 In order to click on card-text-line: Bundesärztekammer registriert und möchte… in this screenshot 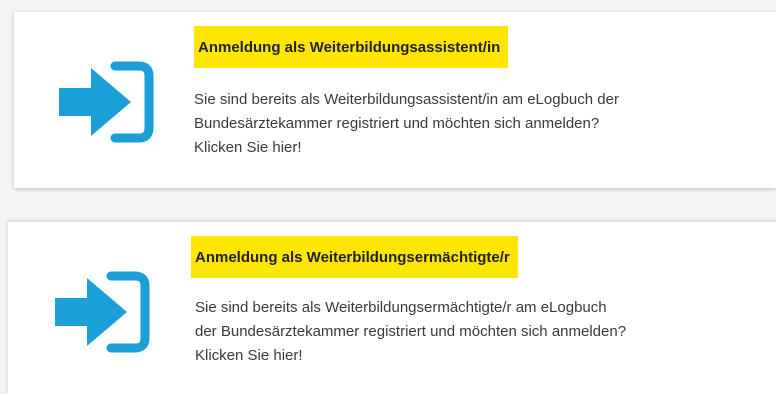, I will do `click(397, 123)`.